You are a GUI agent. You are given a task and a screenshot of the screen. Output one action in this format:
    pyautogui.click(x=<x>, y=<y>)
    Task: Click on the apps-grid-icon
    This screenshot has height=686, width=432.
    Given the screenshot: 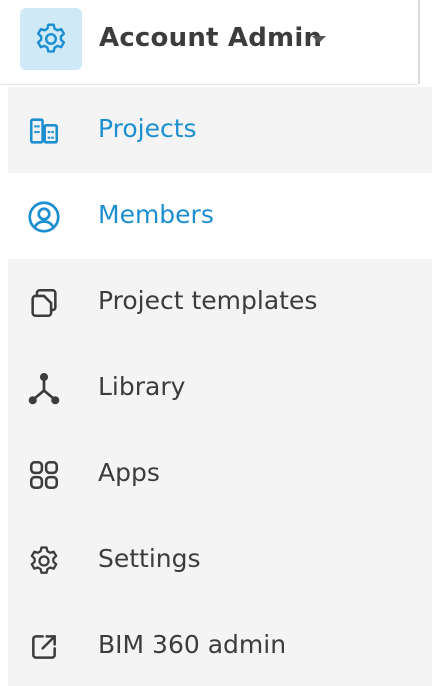 What is the action you would take?
    pyautogui.click(x=44, y=475)
    